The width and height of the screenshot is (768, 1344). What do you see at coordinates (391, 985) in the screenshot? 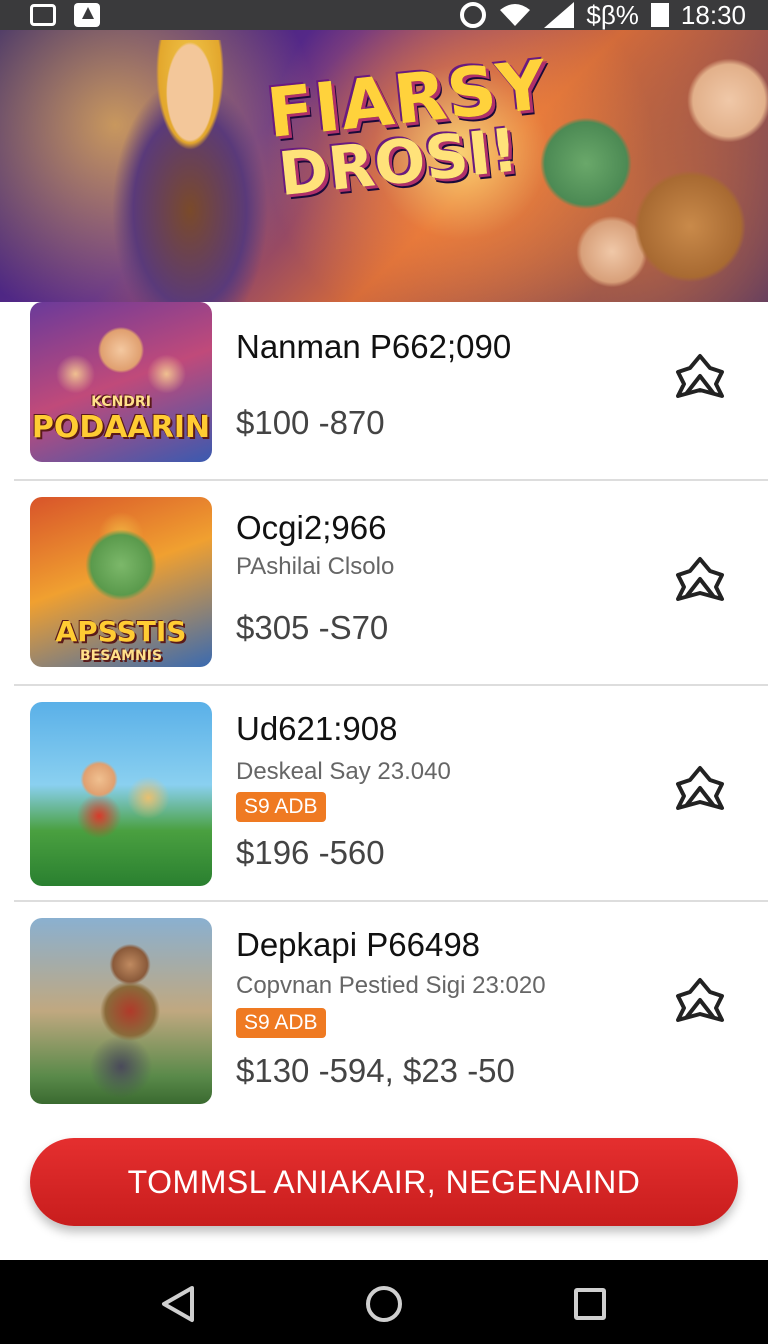
I see `item-subtitle: Copvnan Pestied Sigi 23:020` at bounding box center [391, 985].